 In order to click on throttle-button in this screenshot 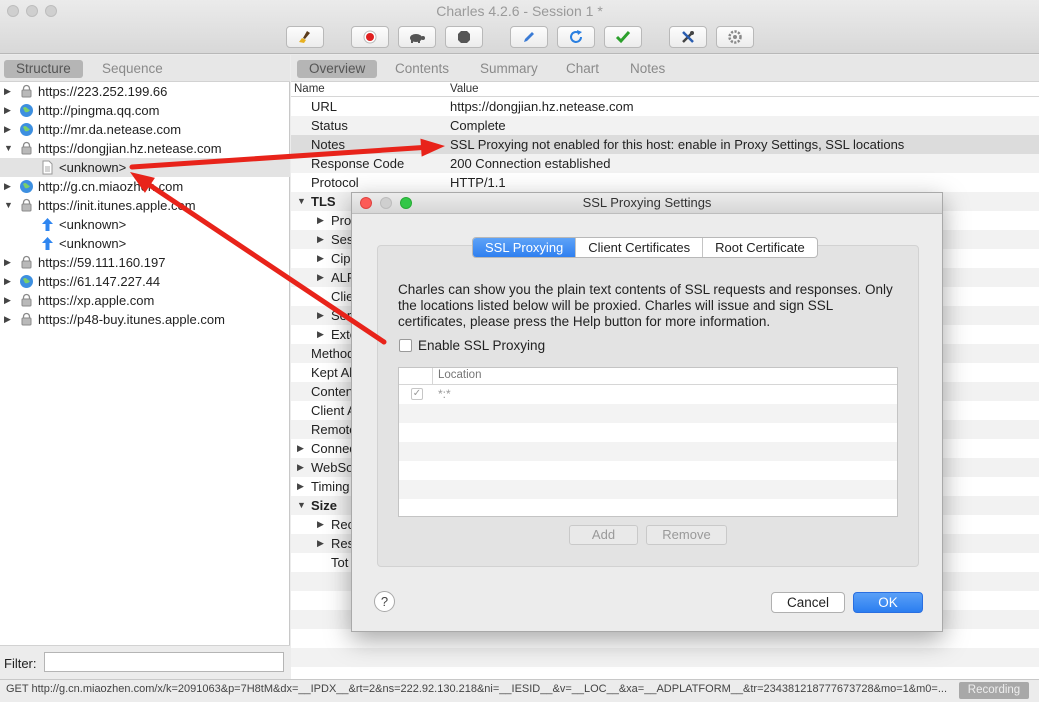, I will do `click(417, 37)`.